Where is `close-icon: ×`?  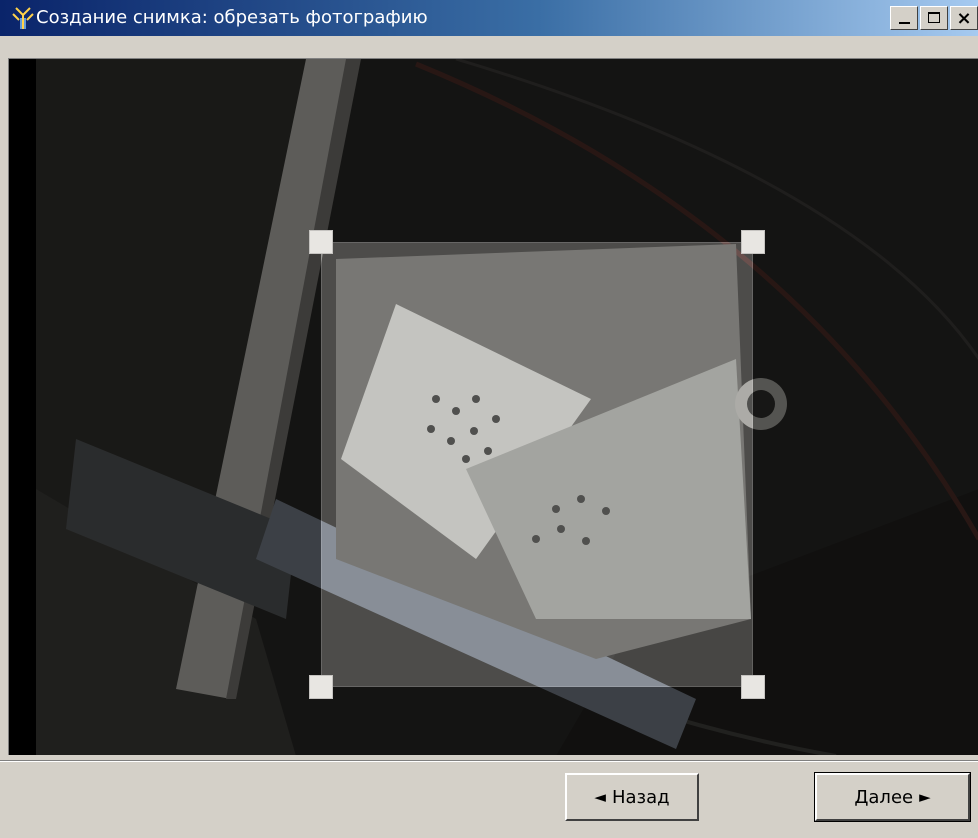 close-icon: × is located at coordinates (964, 18).